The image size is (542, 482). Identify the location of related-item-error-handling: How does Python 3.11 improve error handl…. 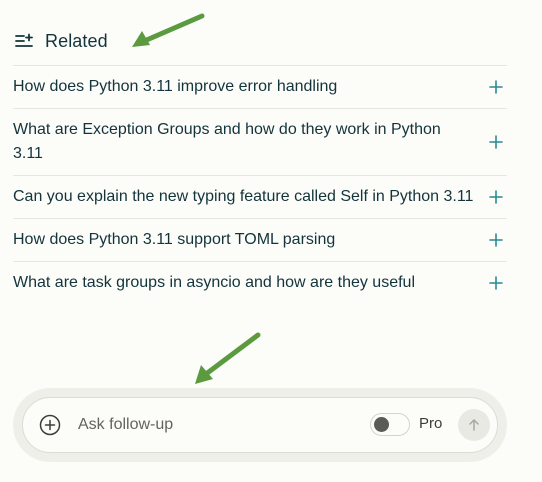
(260, 86).